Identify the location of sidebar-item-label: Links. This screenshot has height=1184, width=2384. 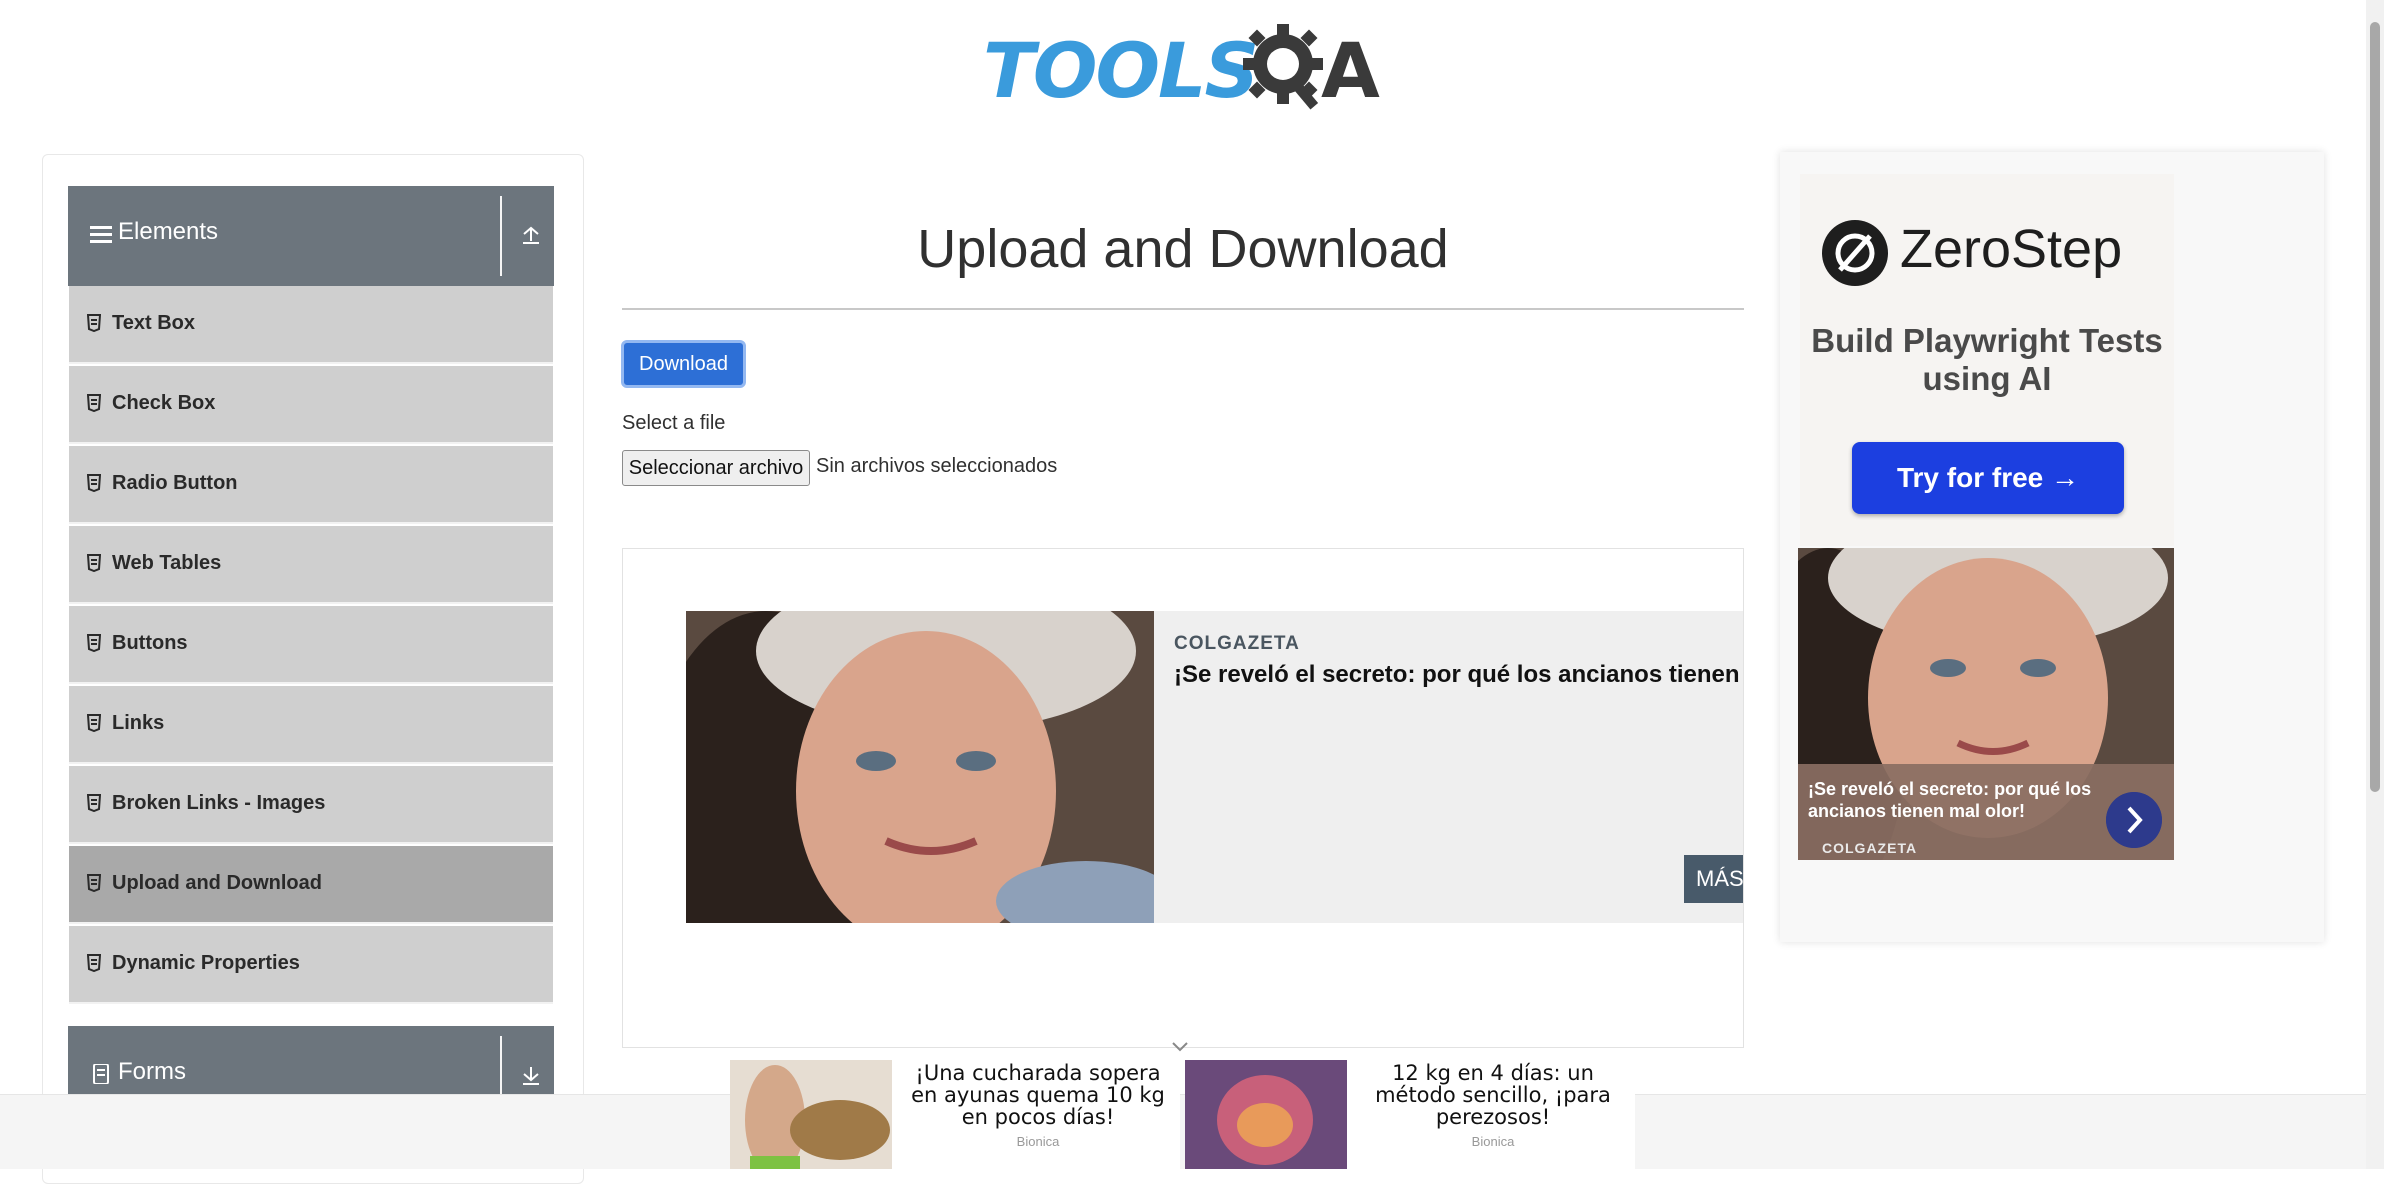
(138, 723).